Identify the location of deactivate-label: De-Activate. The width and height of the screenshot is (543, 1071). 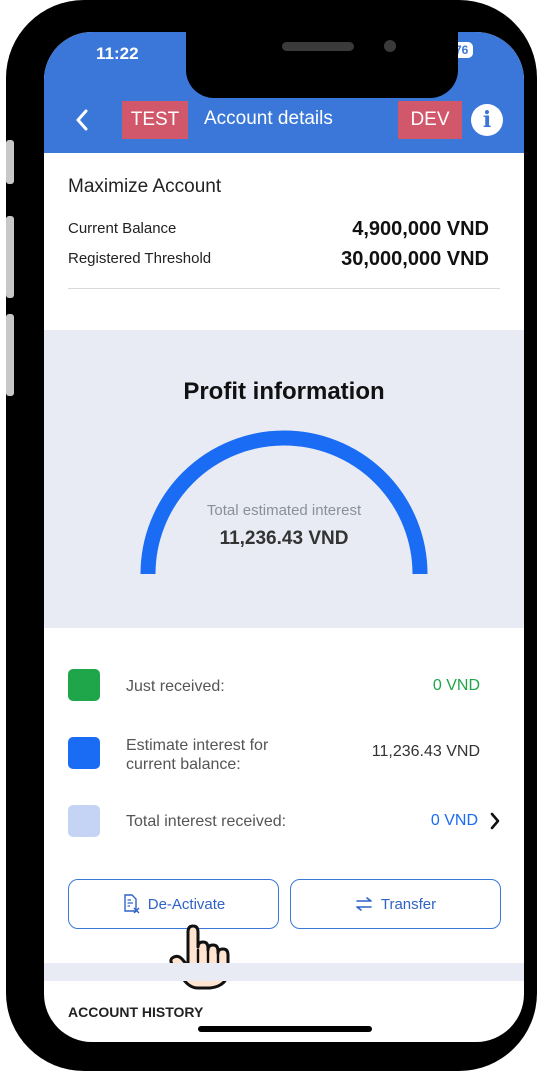
(186, 904).